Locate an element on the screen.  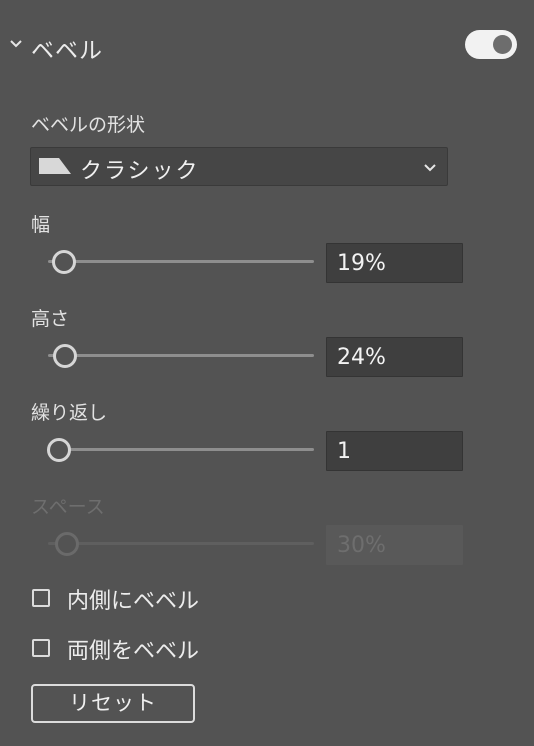
space-label: スペース is located at coordinates (68, 507).